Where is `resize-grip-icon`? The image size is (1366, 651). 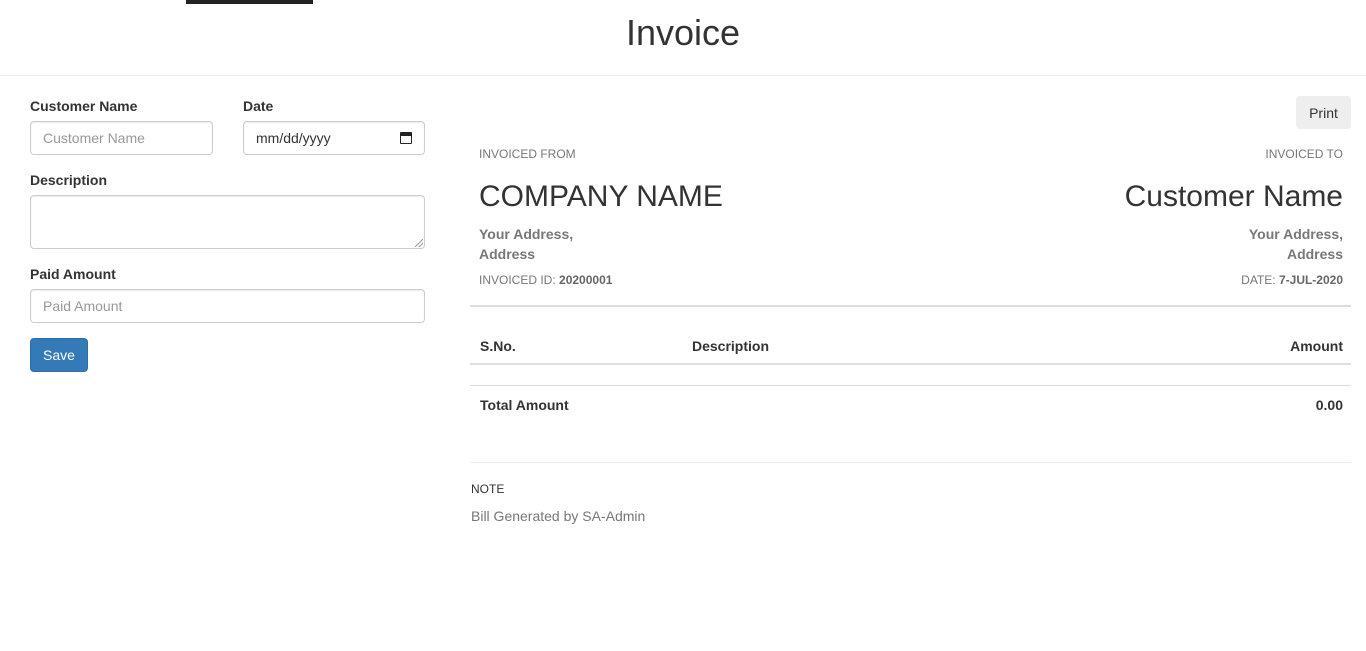
resize-grip-icon is located at coordinates (419, 243).